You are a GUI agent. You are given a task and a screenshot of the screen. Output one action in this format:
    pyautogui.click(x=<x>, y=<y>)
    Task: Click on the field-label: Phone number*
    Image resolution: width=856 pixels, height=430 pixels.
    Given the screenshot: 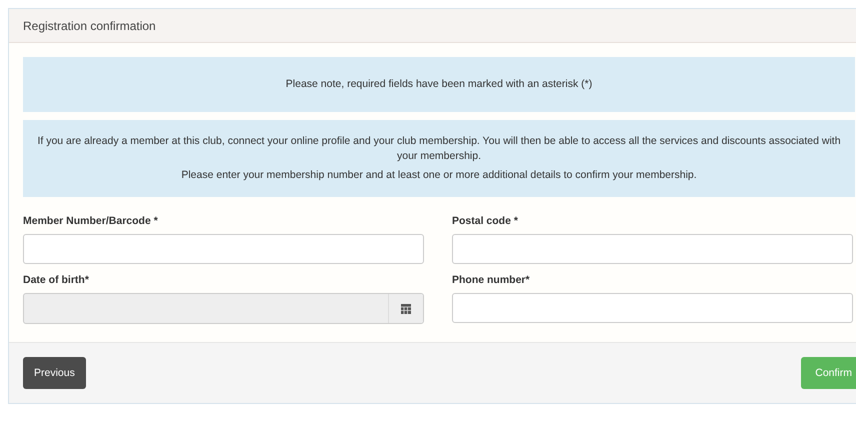 What is the action you would take?
    pyautogui.click(x=491, y=280)
    